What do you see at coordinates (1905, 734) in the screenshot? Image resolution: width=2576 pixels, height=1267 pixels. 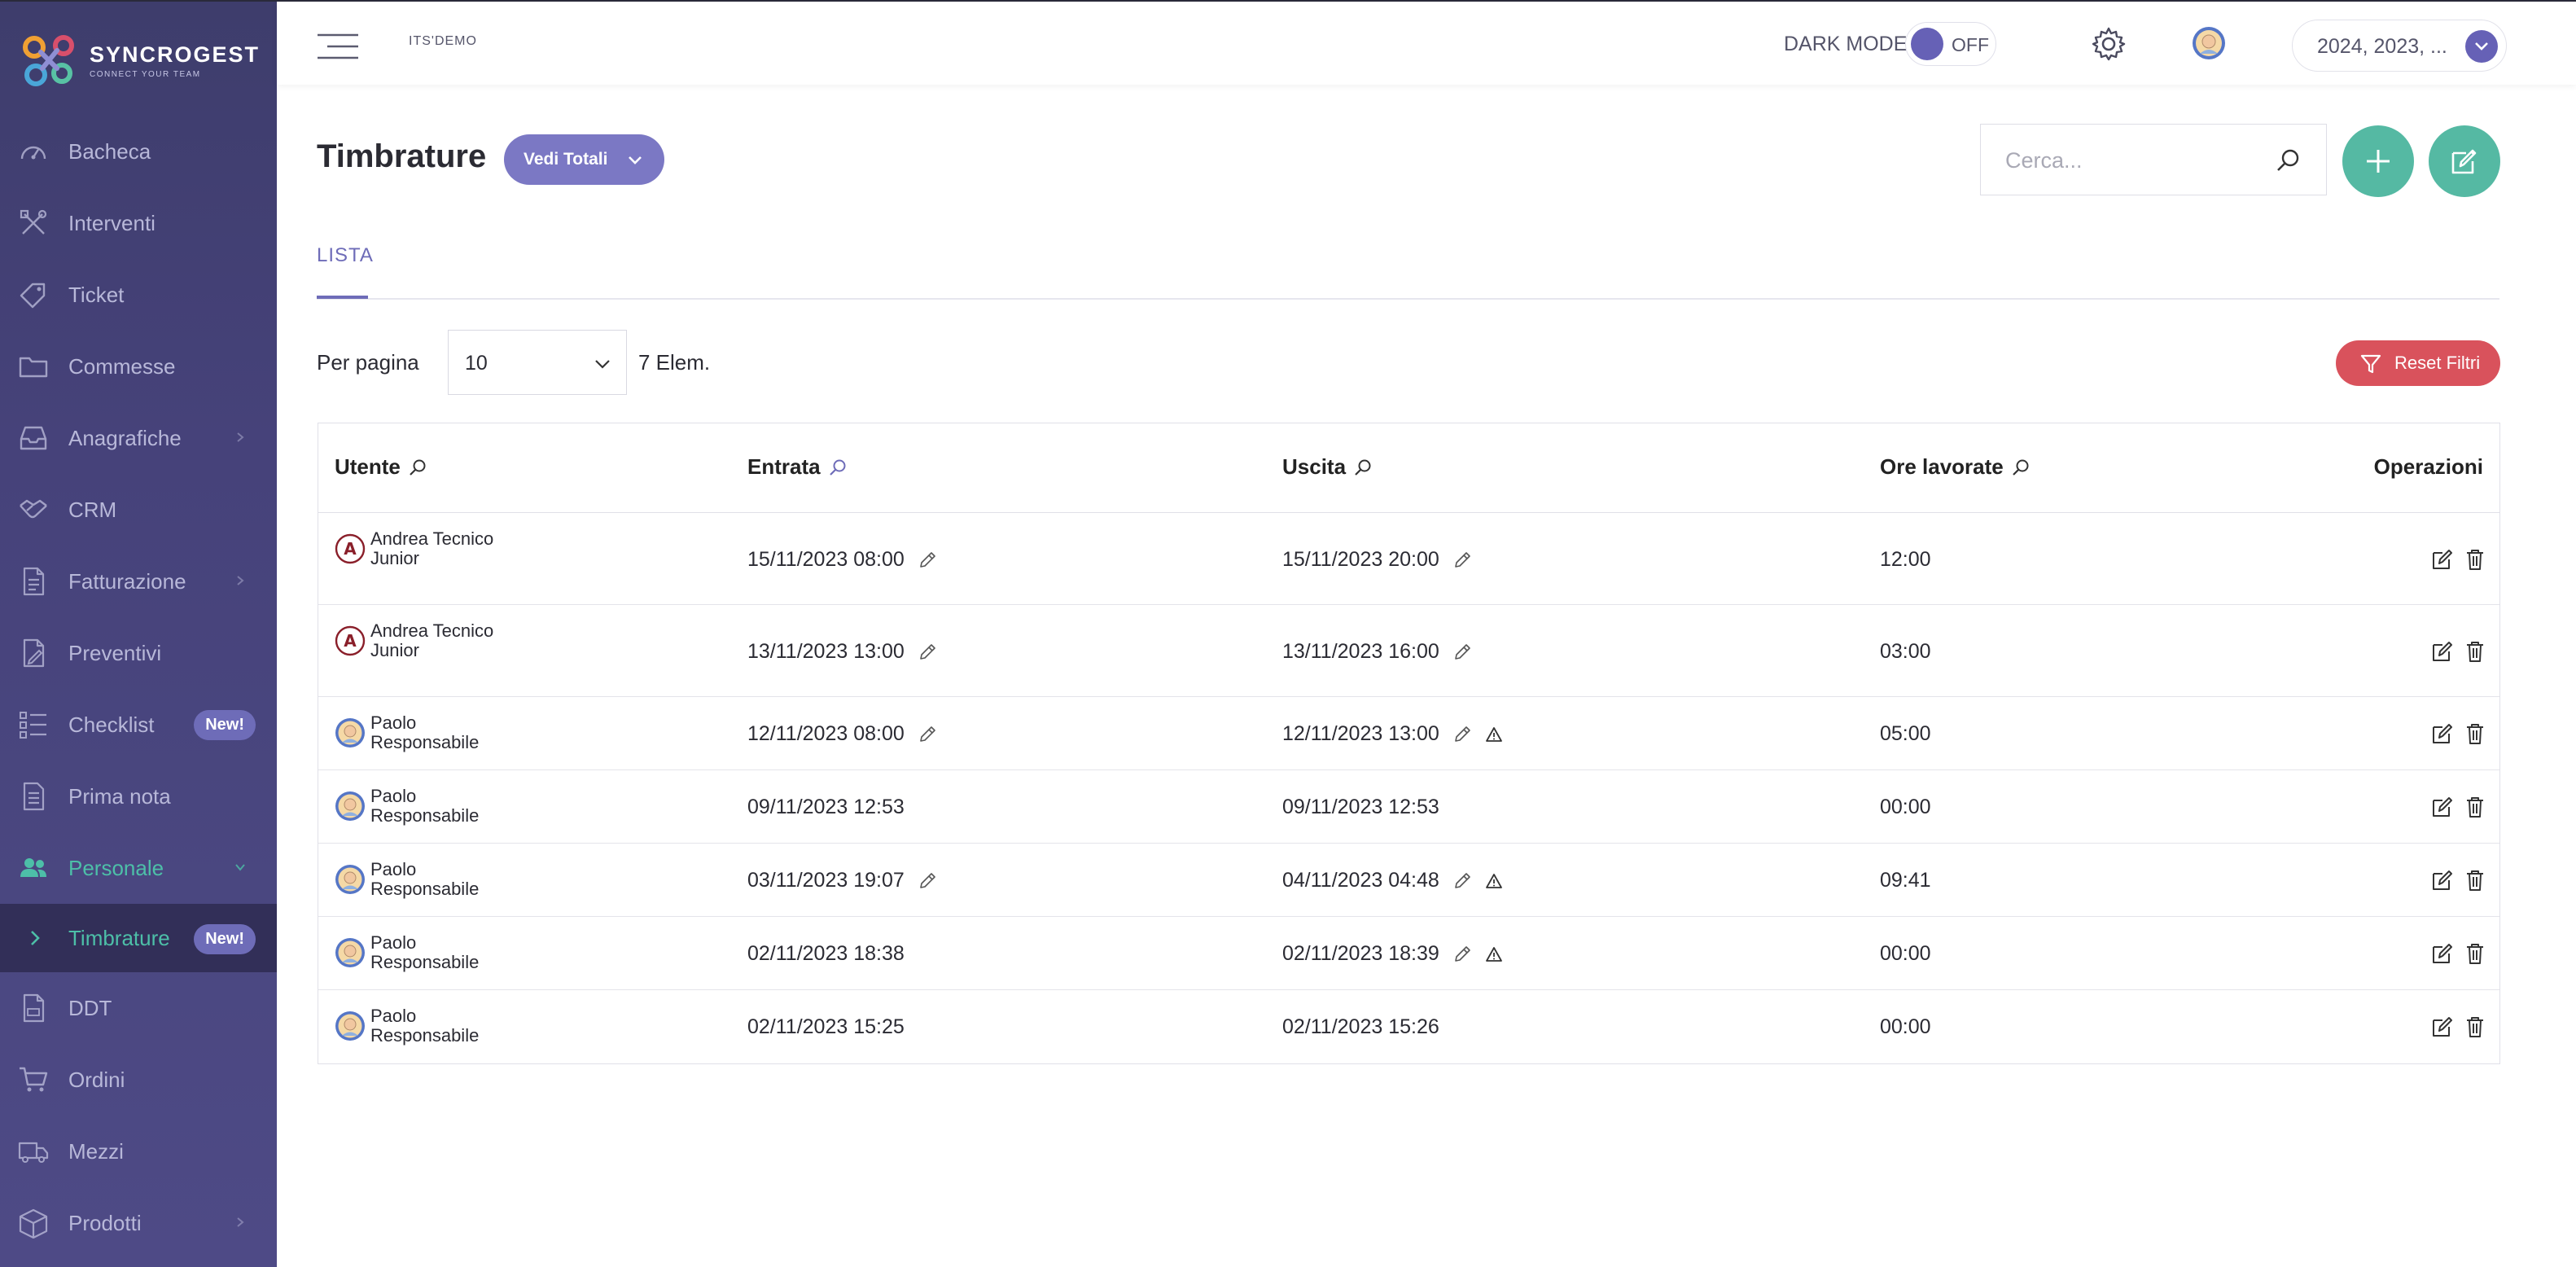 I see `hours-cell: 05:00` at bounding box center [1905, 734].